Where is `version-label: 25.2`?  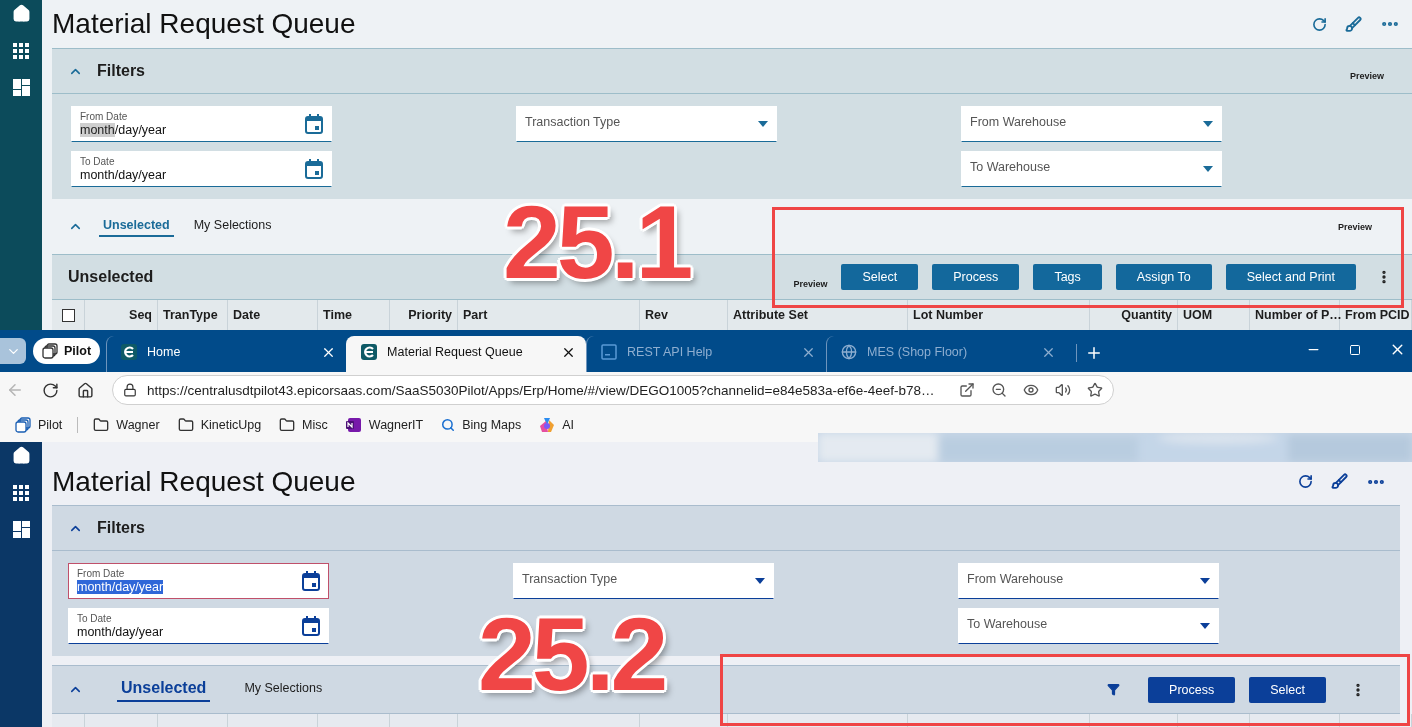 version-label: 25.2 is located at coordinates (571, 654).